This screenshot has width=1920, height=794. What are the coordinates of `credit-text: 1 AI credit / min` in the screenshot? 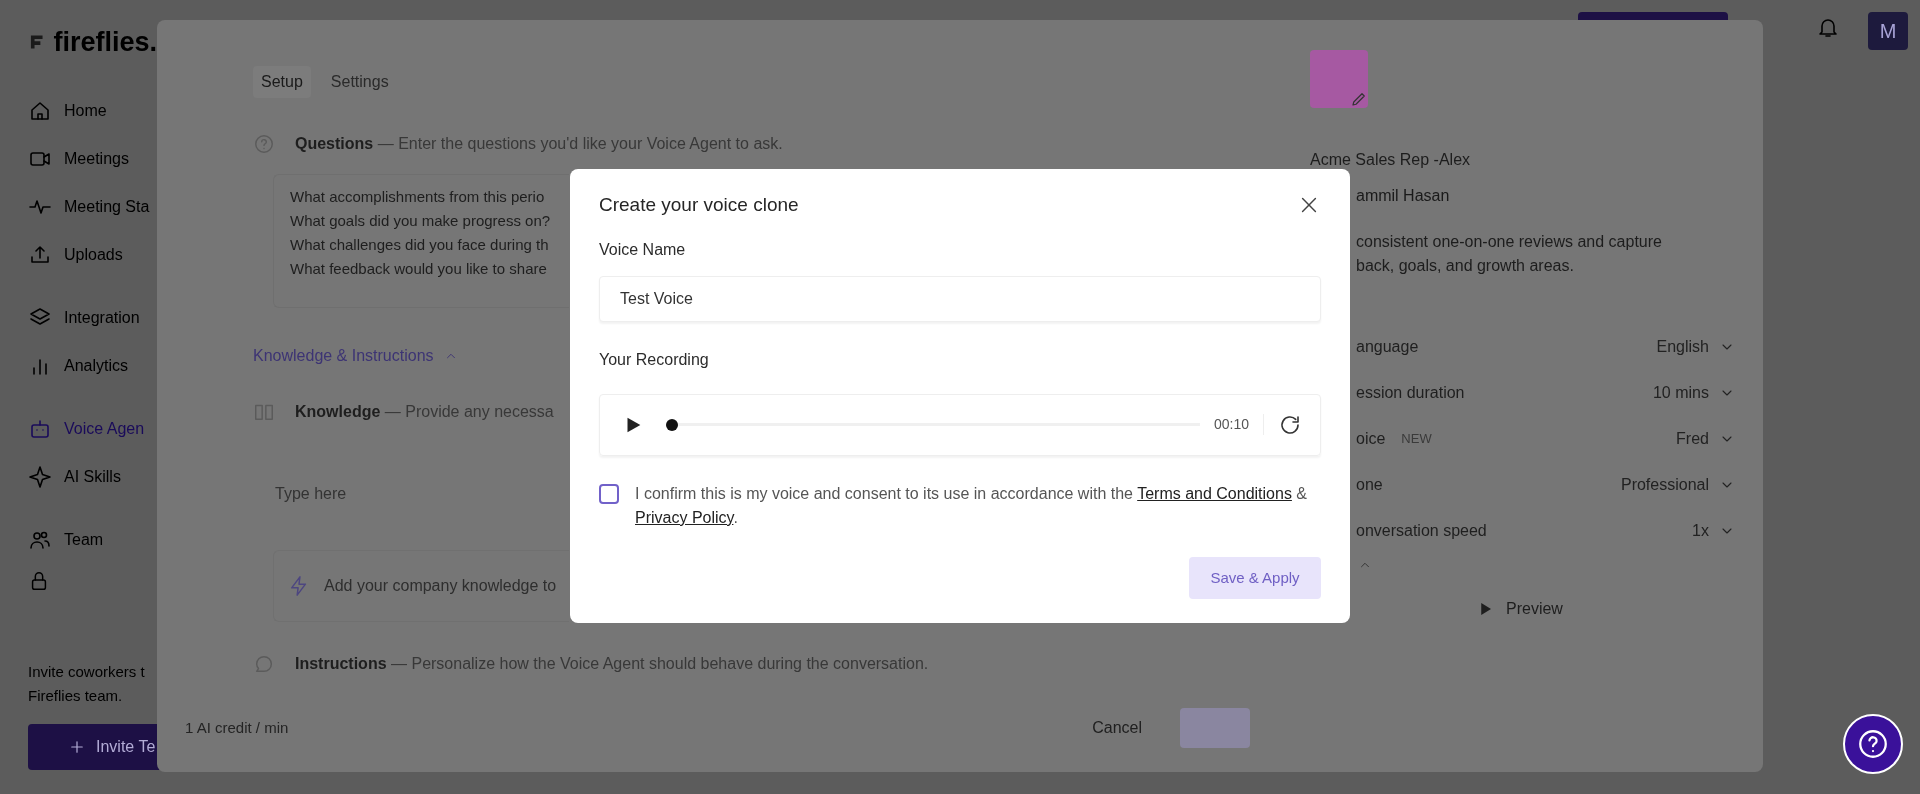 It's located at (237, 727).